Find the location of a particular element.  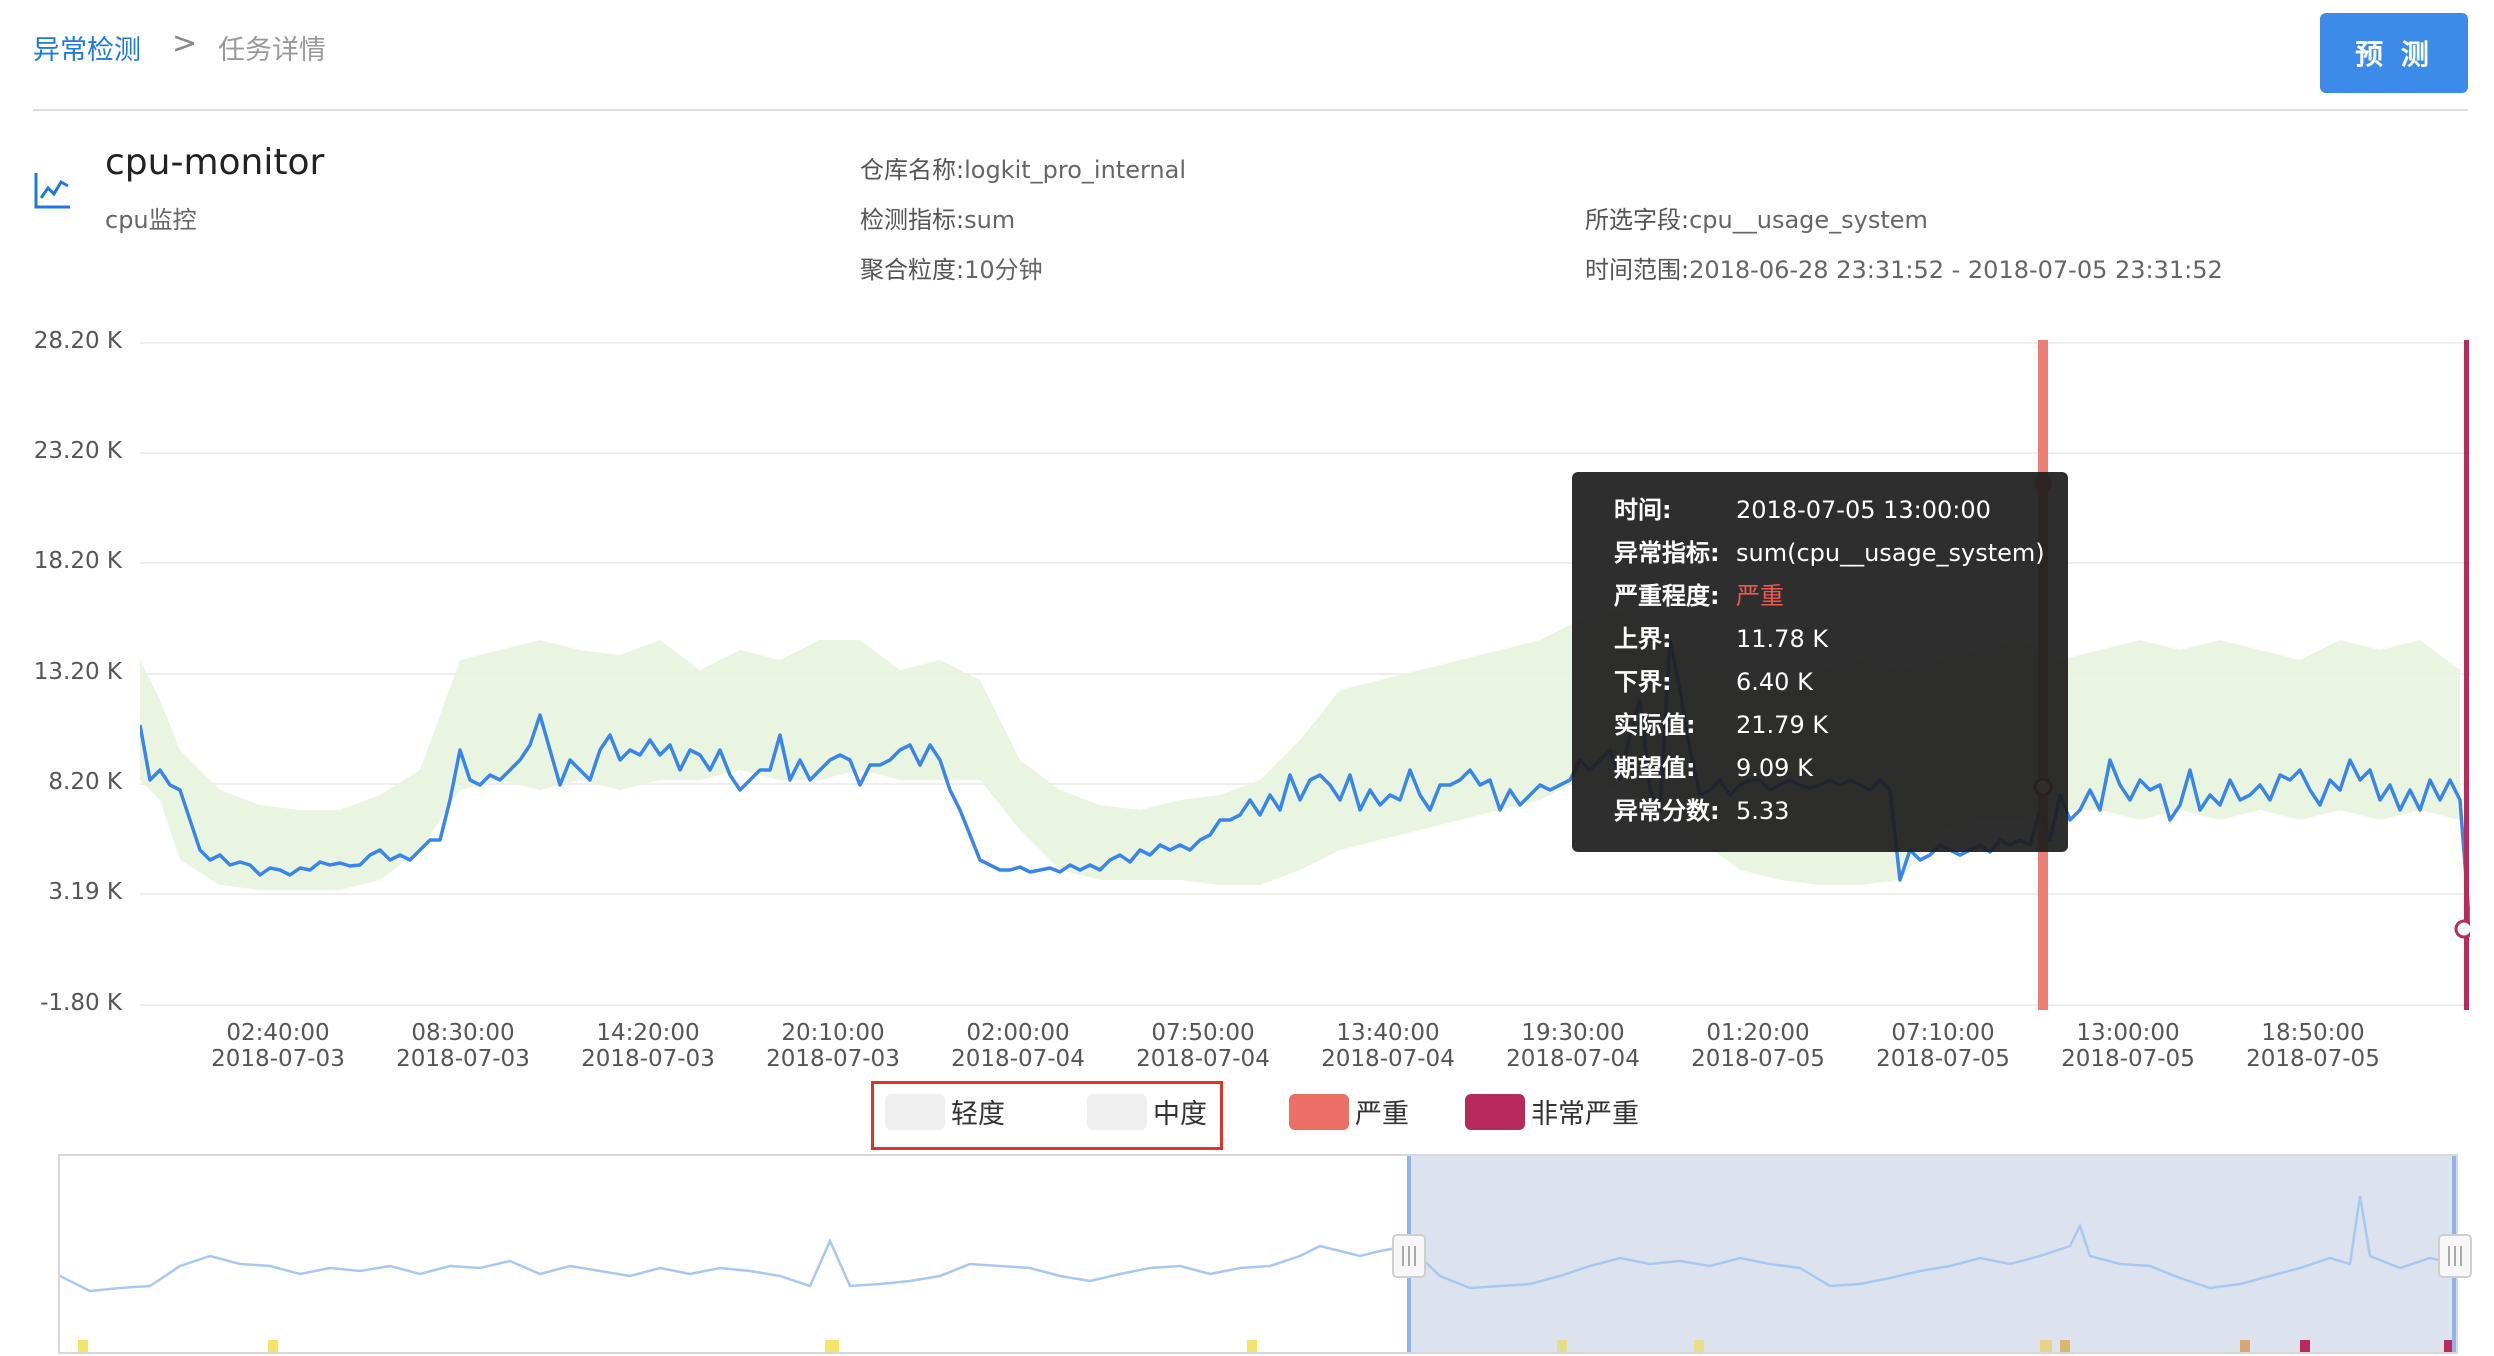

meta-granularity: 聚合粒度:10分钟 is located at coordinates (951, 267).